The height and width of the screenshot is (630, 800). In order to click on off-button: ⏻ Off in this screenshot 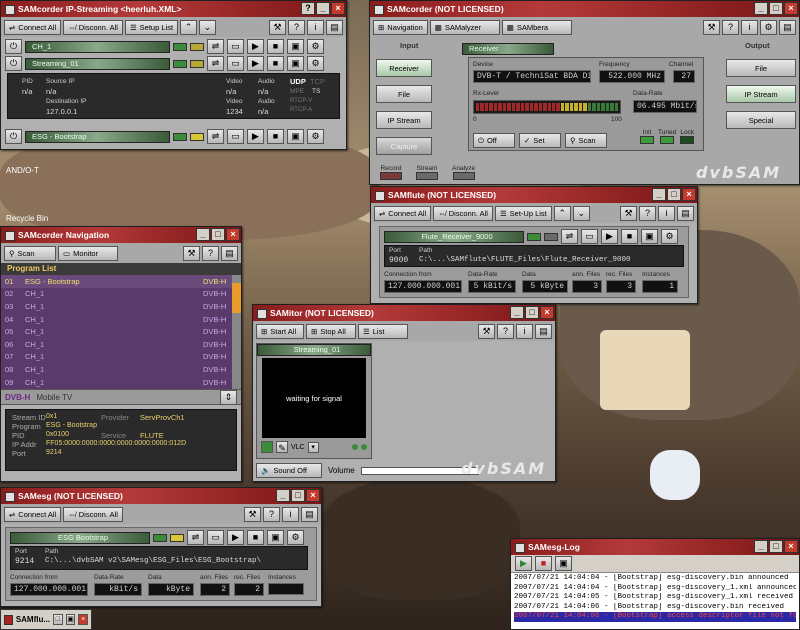, I will do `click(494, 140)`.